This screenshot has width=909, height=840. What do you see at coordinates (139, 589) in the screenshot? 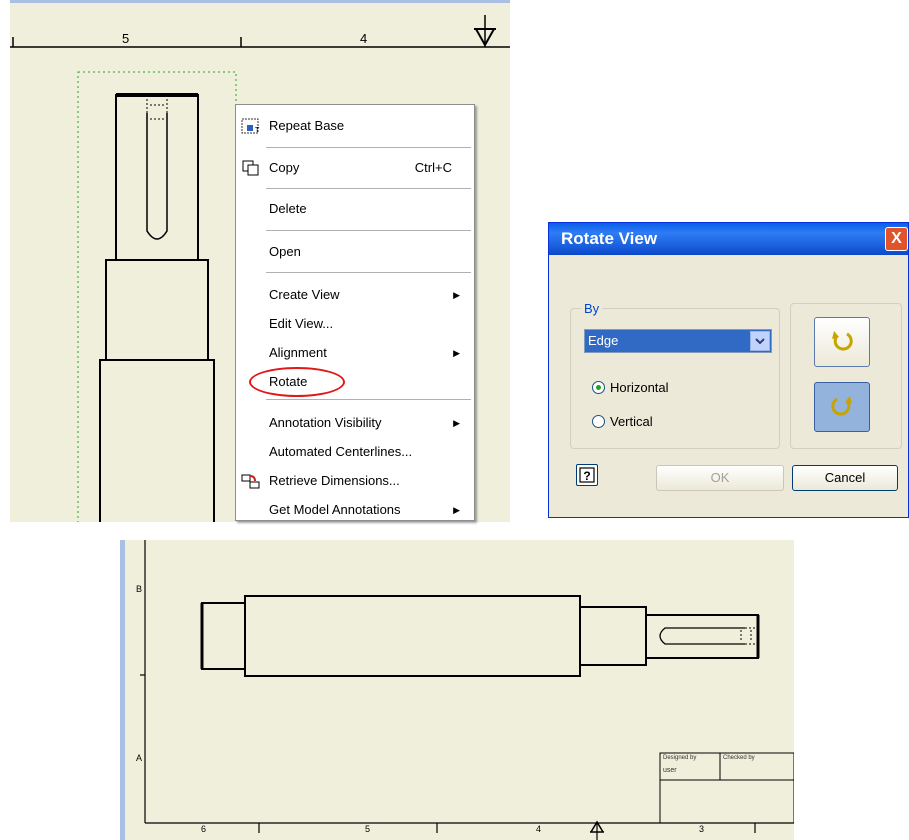
I see `row-label-b: B` at bounding box center [139, 589].